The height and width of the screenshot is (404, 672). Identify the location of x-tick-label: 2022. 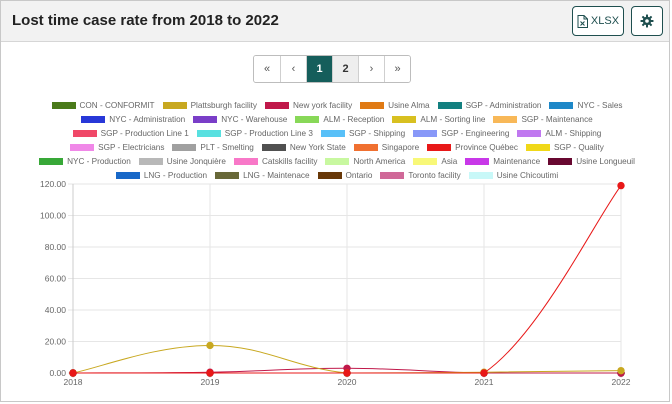
(621, 382).